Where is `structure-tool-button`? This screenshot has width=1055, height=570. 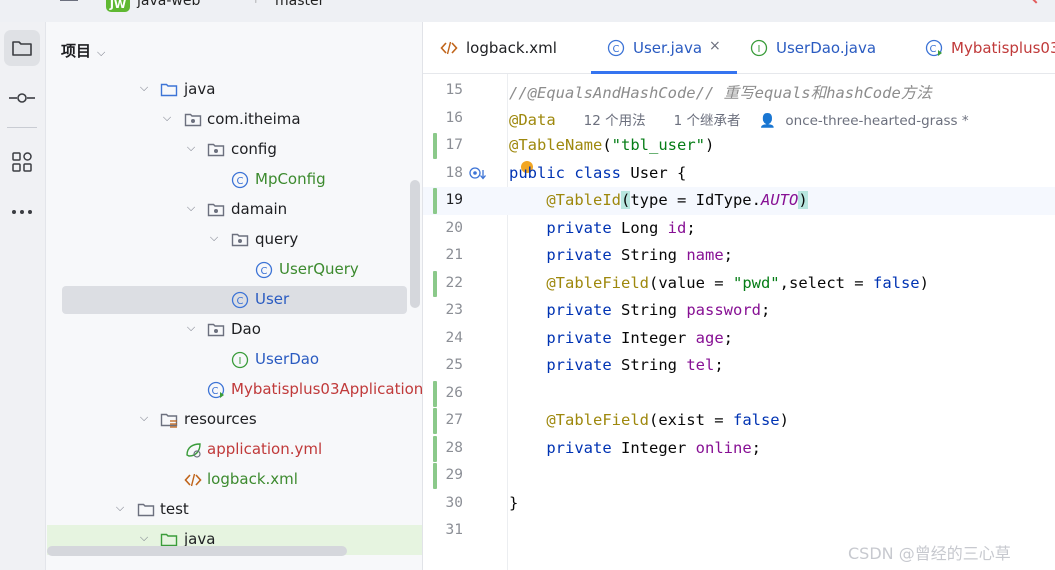
structure-tool-button is located at coordinates (22, 162).